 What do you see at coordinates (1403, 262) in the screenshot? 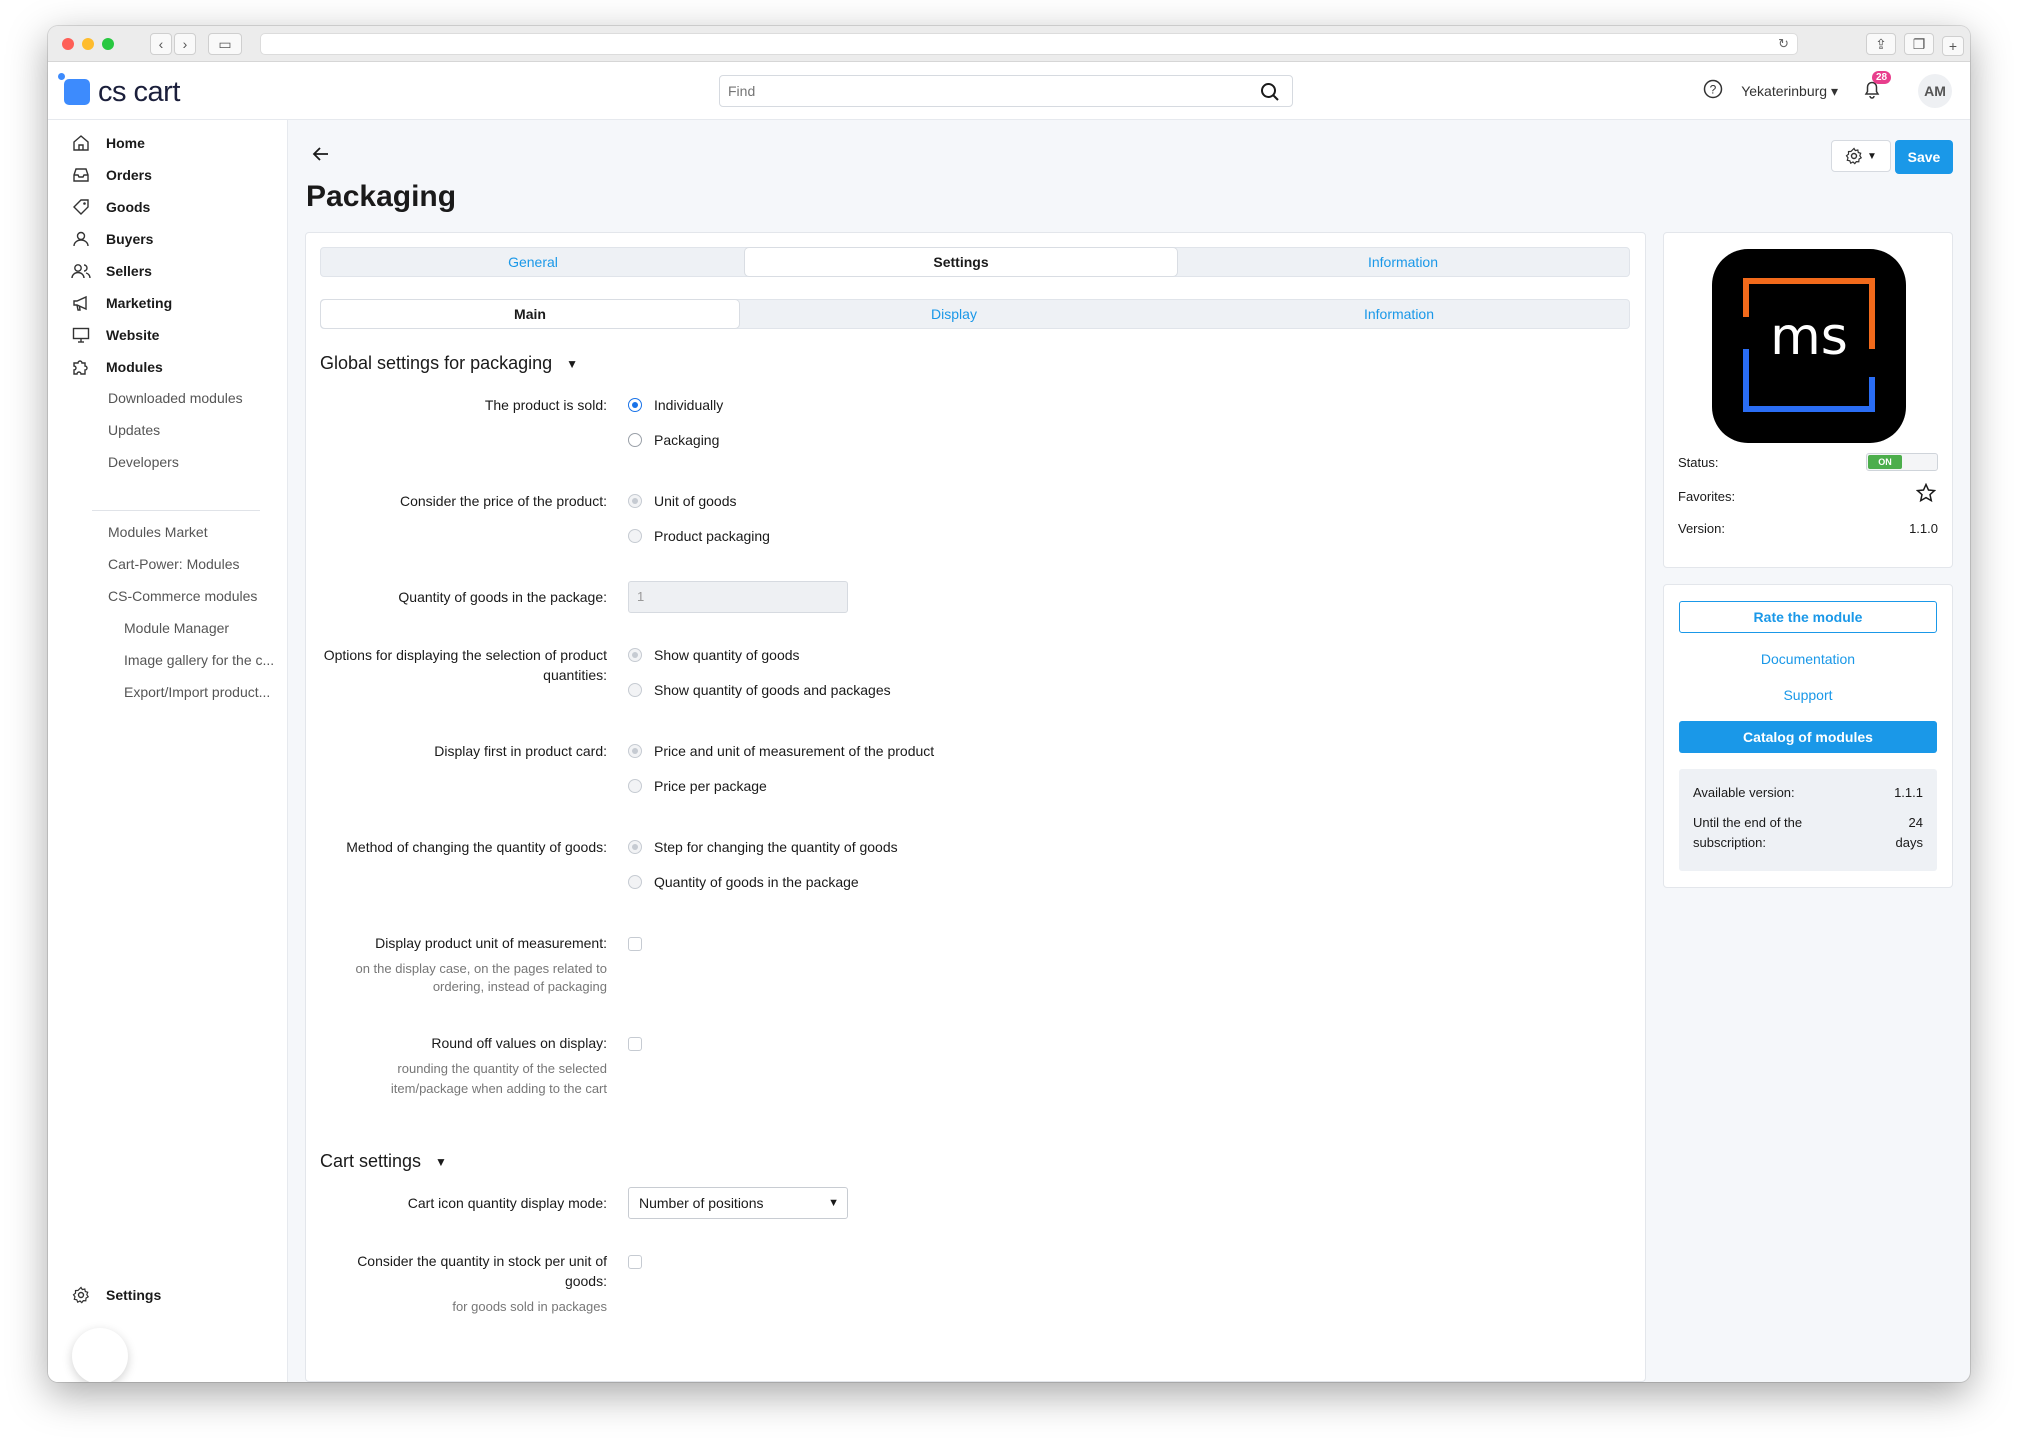
I see `tab-information: Information` at bounding box center [1403, 262].